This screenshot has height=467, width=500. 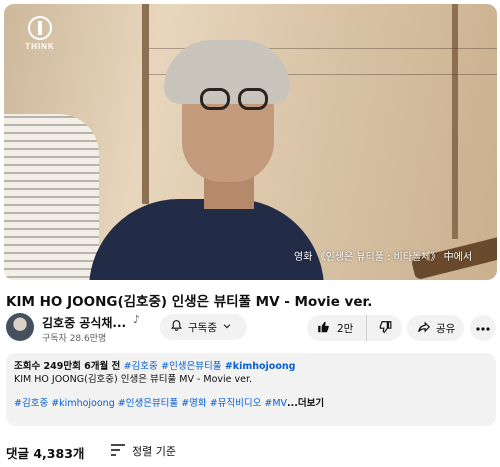 What do you see at coordinates (215, 99) in the screenshot?
I see `glasses-left` at bounding box center [215, 99].